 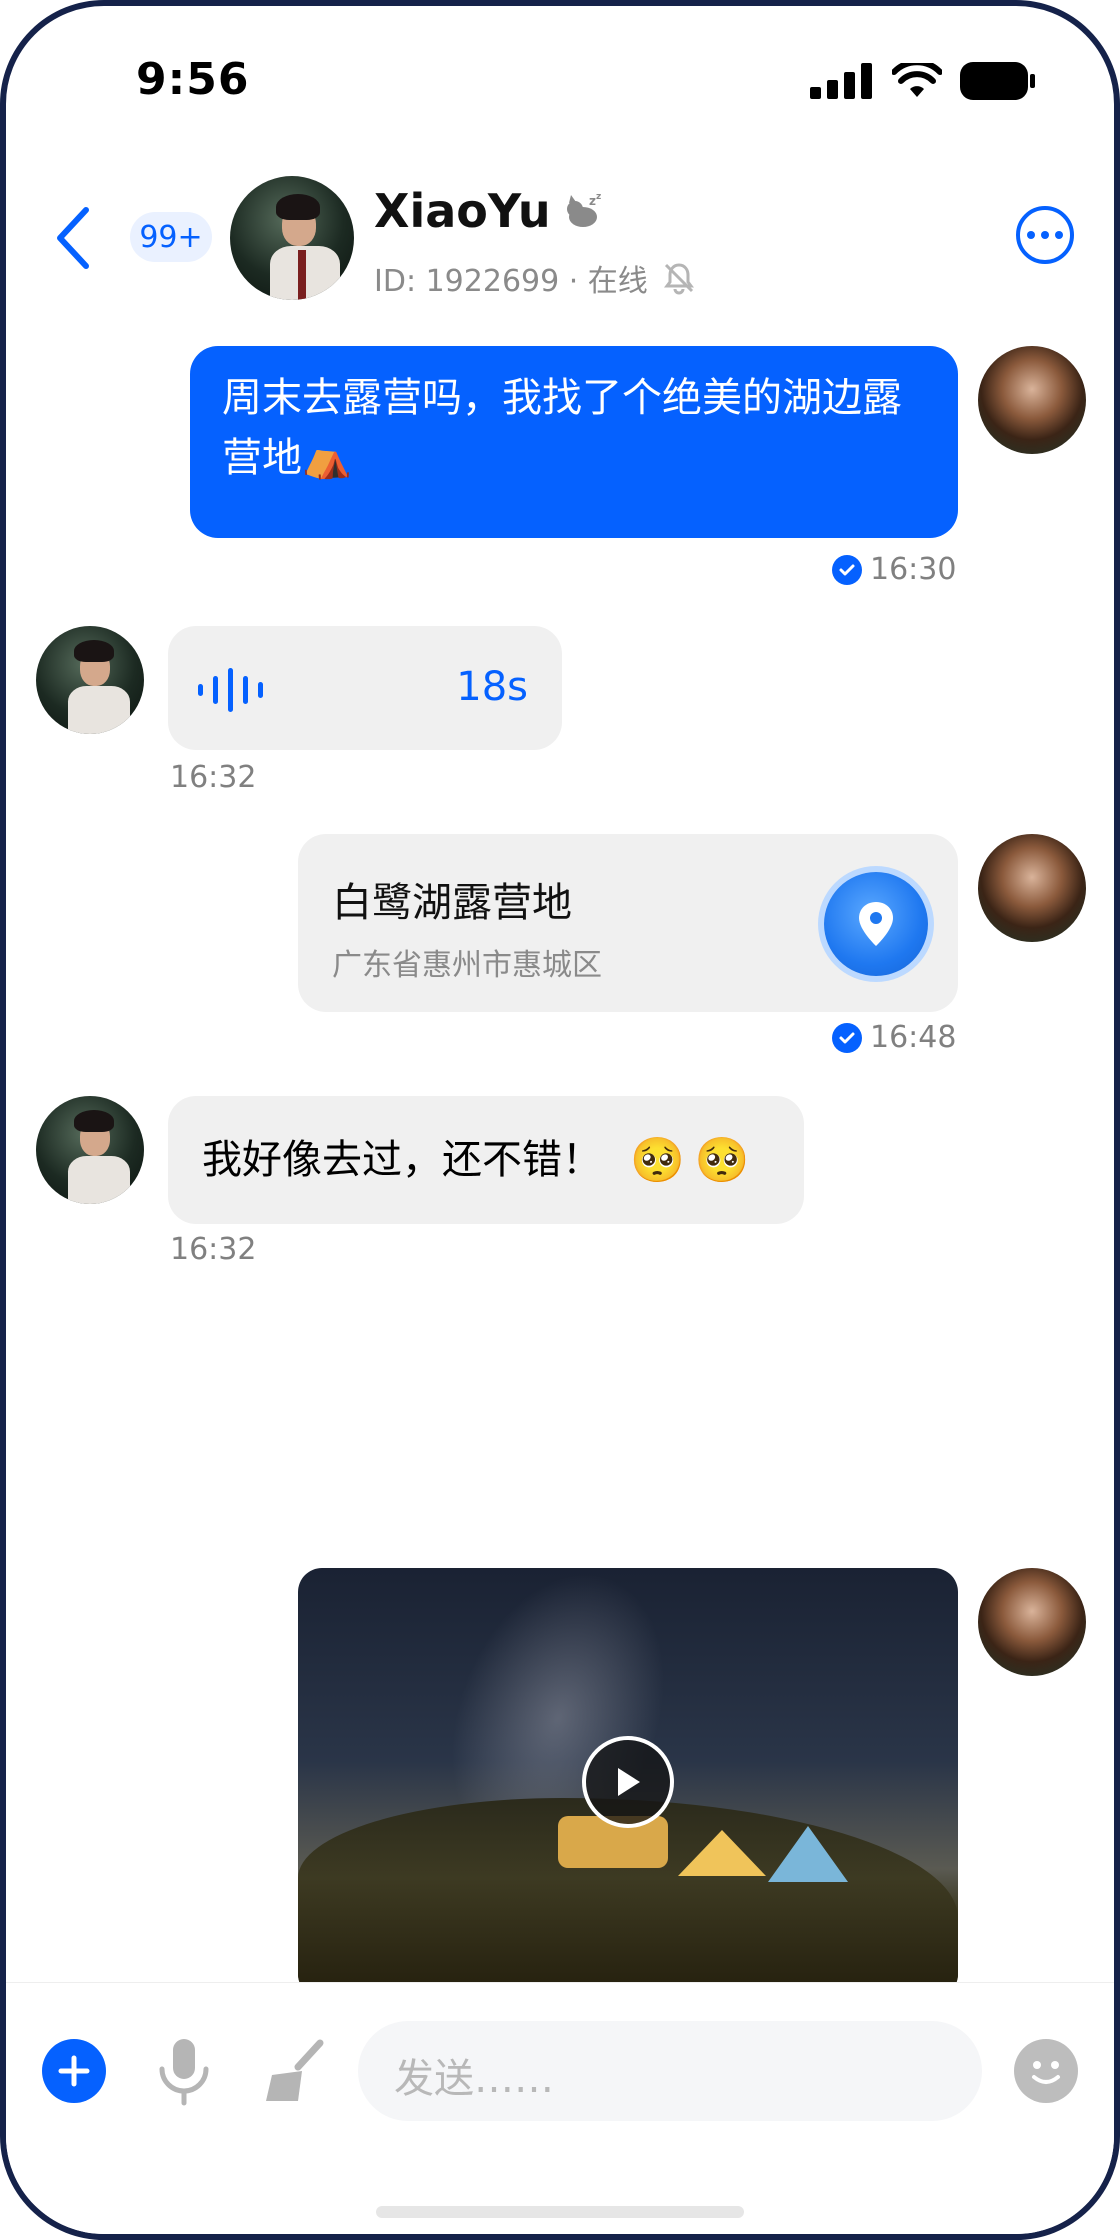 I want to click on signal-icon, so click(x=841, y=81).